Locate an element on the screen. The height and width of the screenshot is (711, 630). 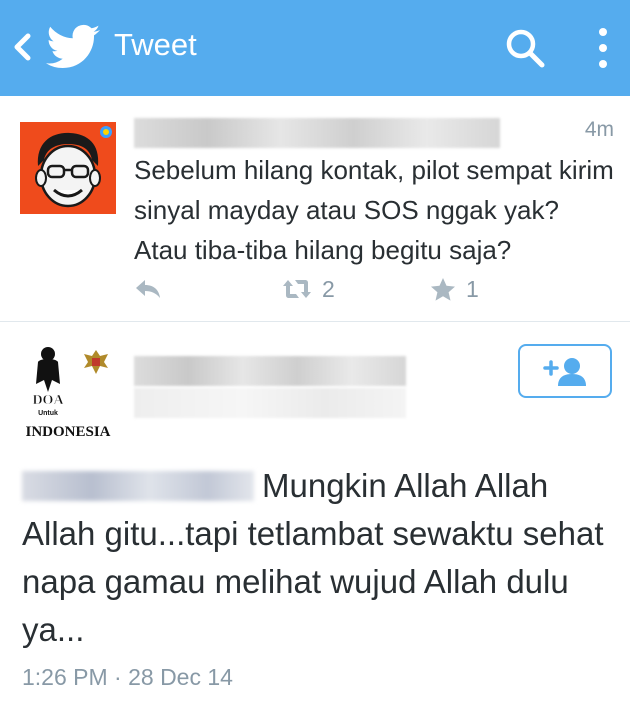
chevron-left-icon is located at coordinates (23, 47).